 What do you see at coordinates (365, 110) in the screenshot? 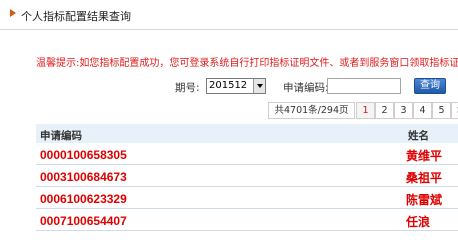
I see `page-1-button: 1` at bounding box center [365, 110].